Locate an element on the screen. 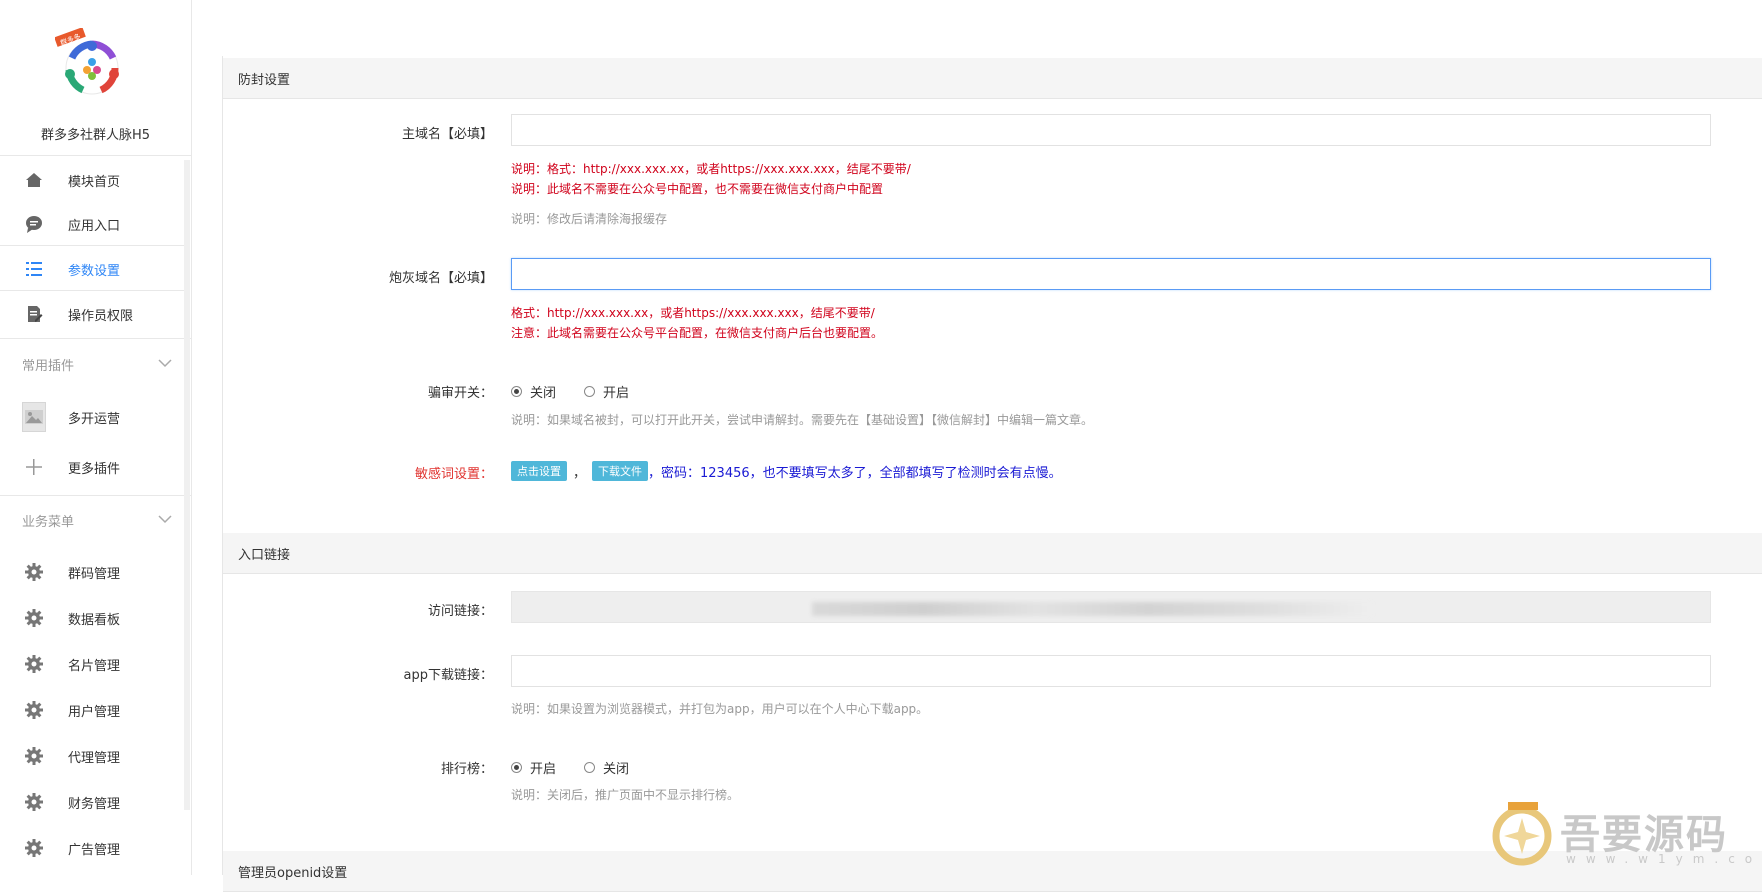 The image size is (1762, 892). nav-item-label: 模块首页 is located at coordinates (94, 182).